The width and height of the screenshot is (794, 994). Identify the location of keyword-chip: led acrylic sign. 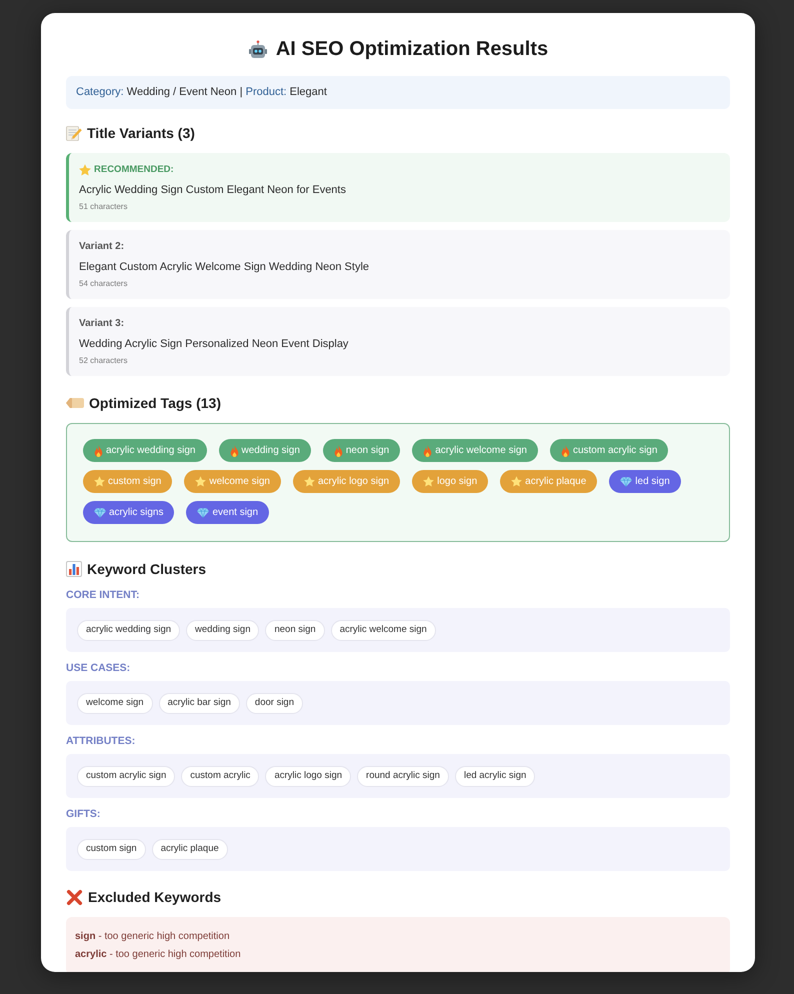
(495, 776).